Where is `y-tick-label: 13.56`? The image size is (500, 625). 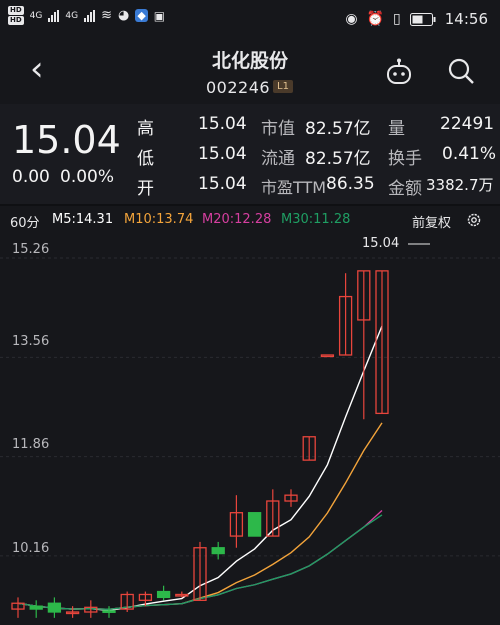 y-tick-label: 13.56 is located at coordinates (31, 341).